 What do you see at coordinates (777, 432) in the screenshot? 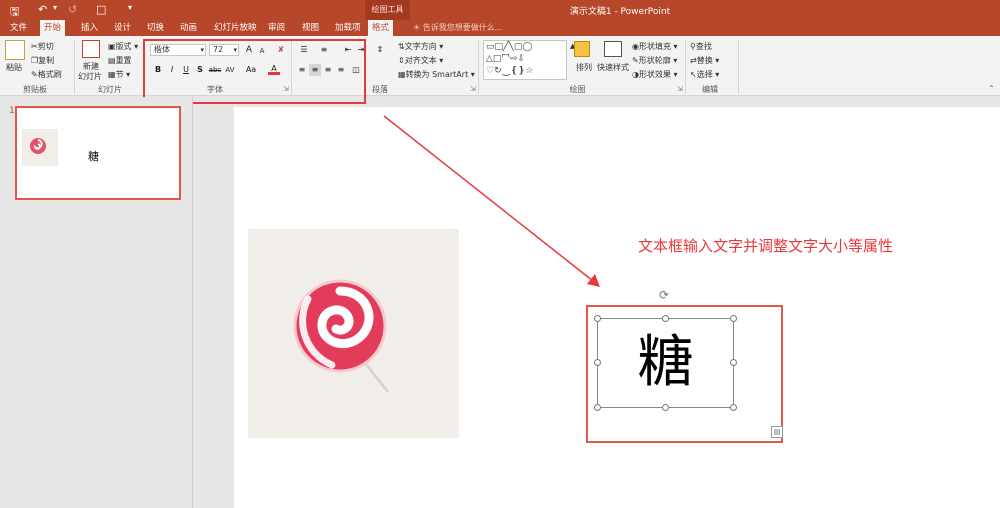
I see `layout-options-icon: ▤` at bounding box center [777, 432].